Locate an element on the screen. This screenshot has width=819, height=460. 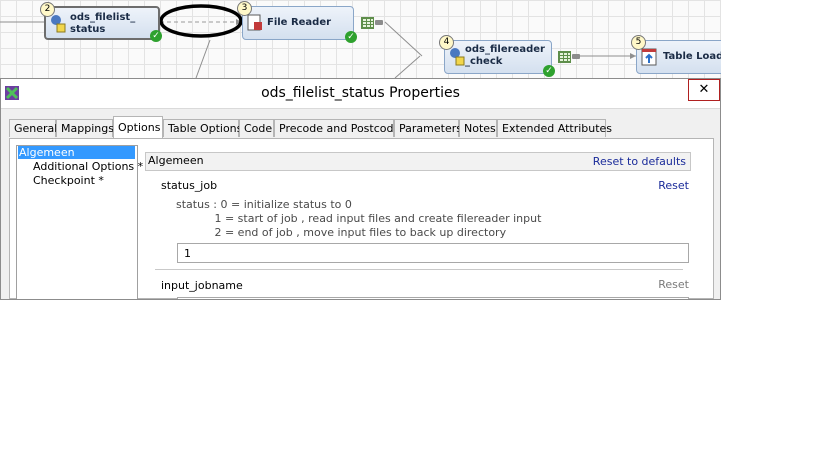
file-reader-icon is located at coordinates (254, 22).